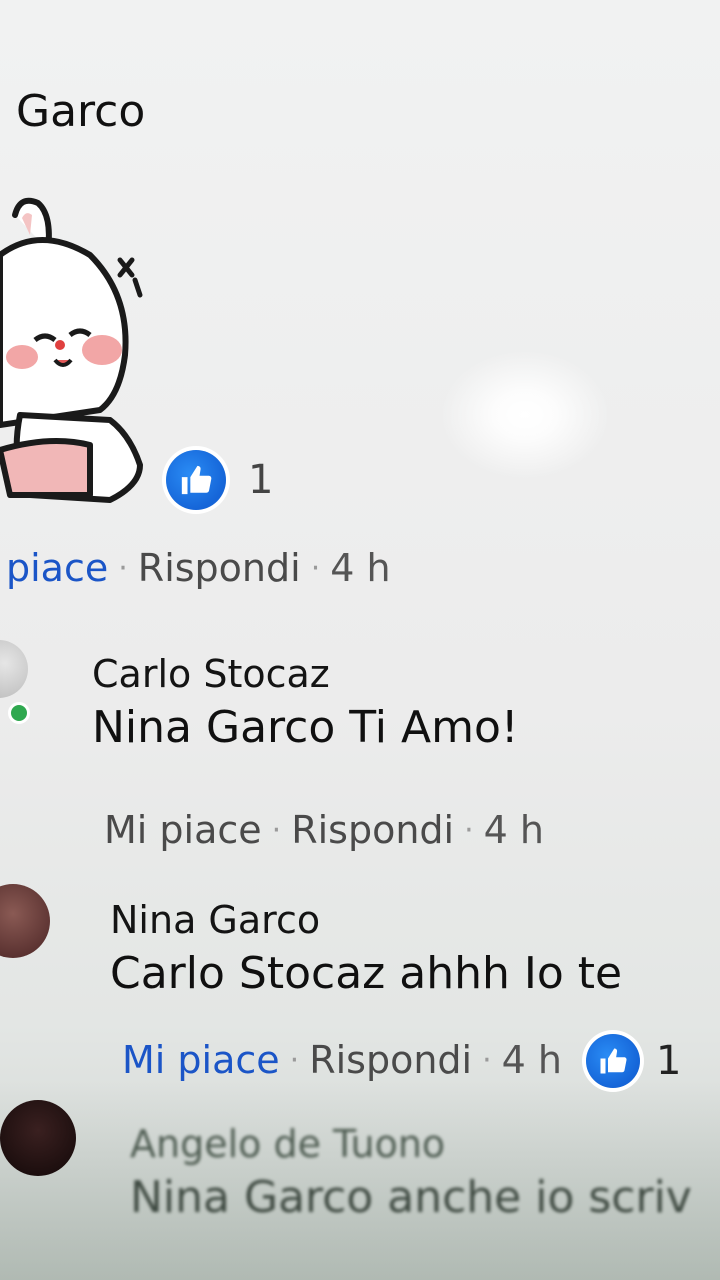 The image size is (720, 1280). I want to click on online-dot-icon, so click(19, 713).